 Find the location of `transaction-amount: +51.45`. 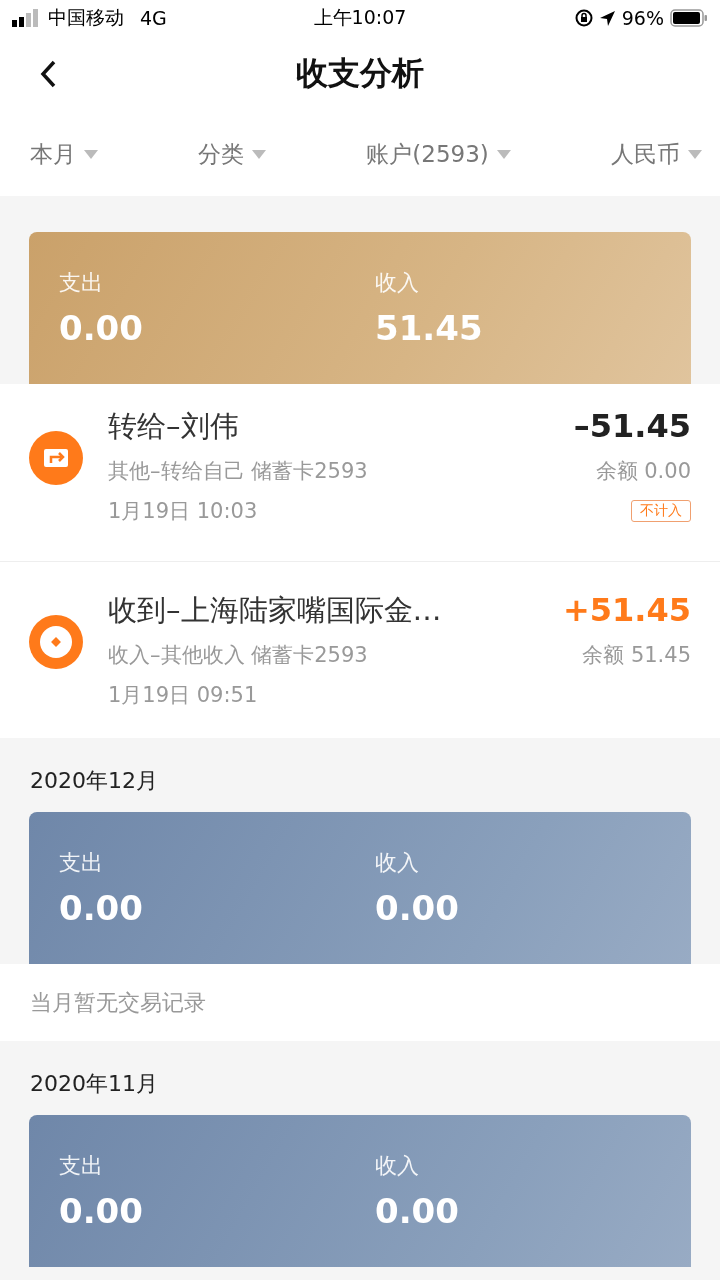

transaction-amount: +51.45 is located at coordinates (626, 610).